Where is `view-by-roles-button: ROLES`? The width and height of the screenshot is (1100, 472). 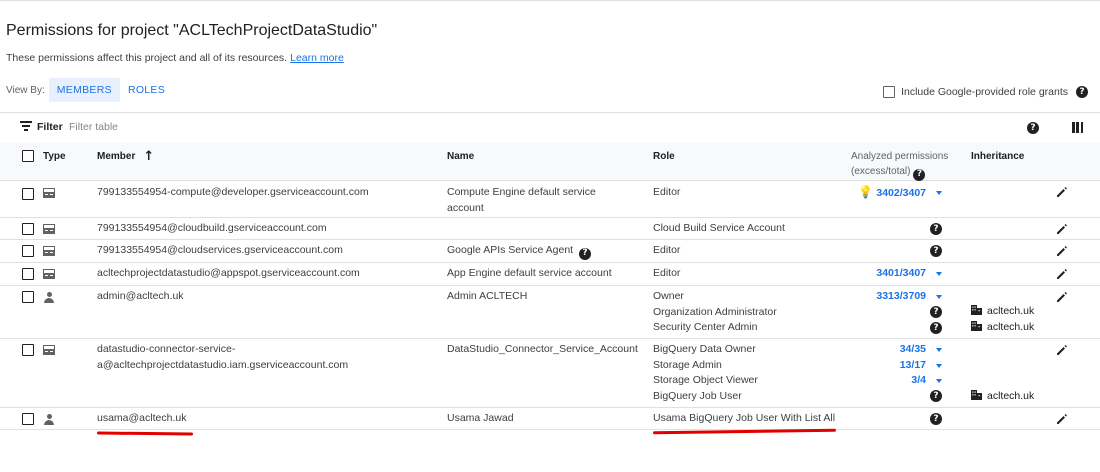 view-by-roles-button: ROLES is located at coordinates (146, 90).